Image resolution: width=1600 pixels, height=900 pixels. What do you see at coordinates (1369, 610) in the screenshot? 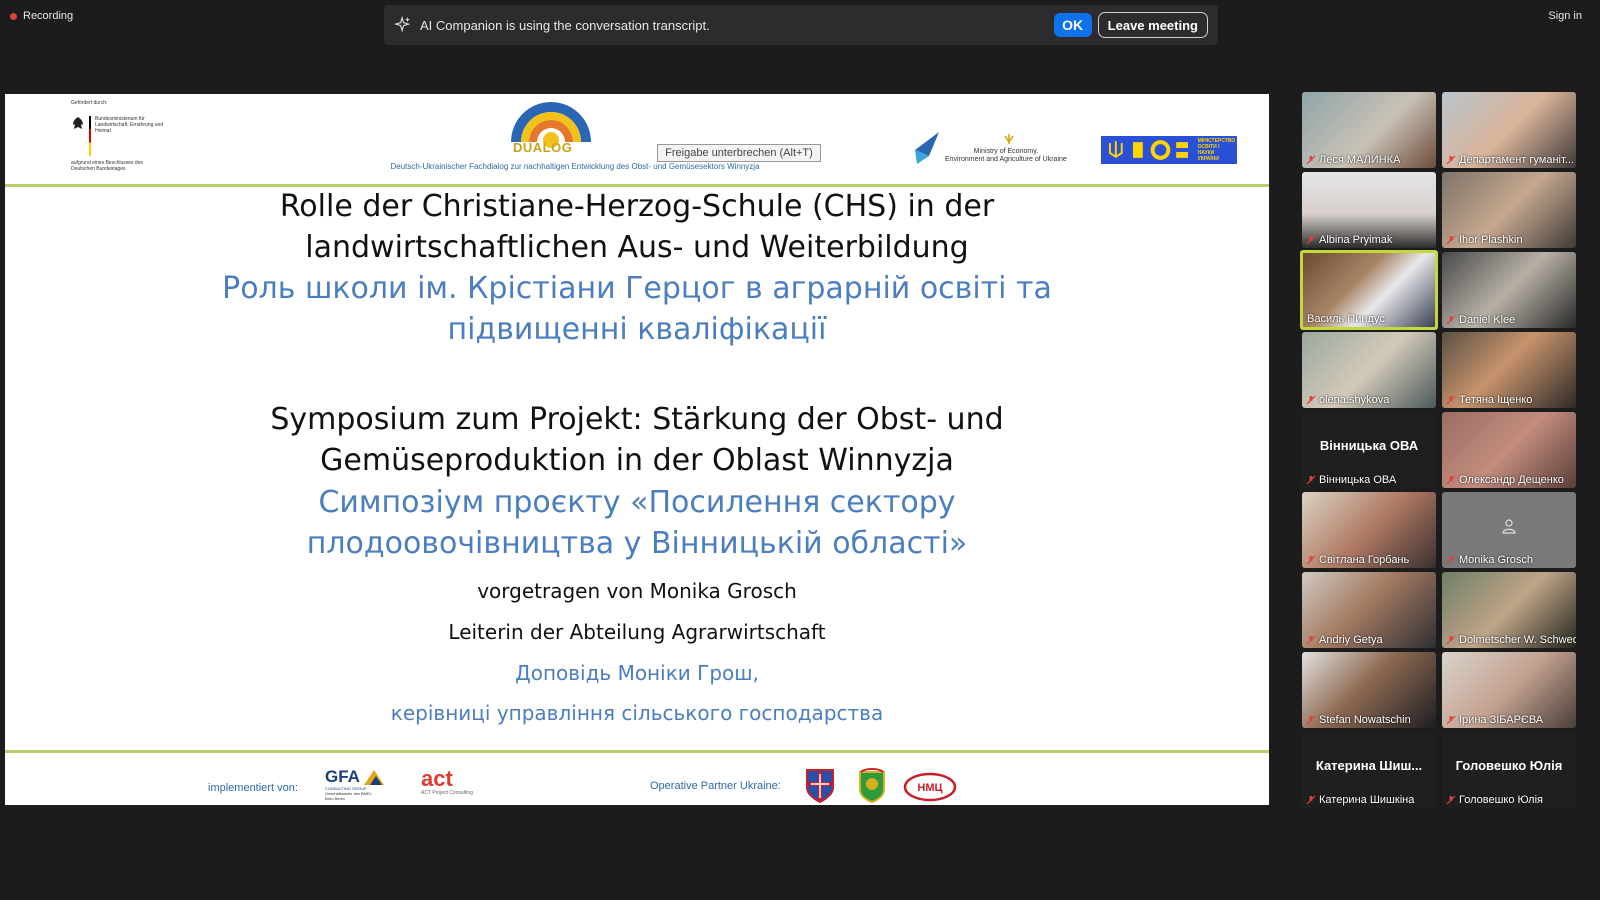
I see `participant-tile: Andriy Getya` at bounding box center [1369, 610].